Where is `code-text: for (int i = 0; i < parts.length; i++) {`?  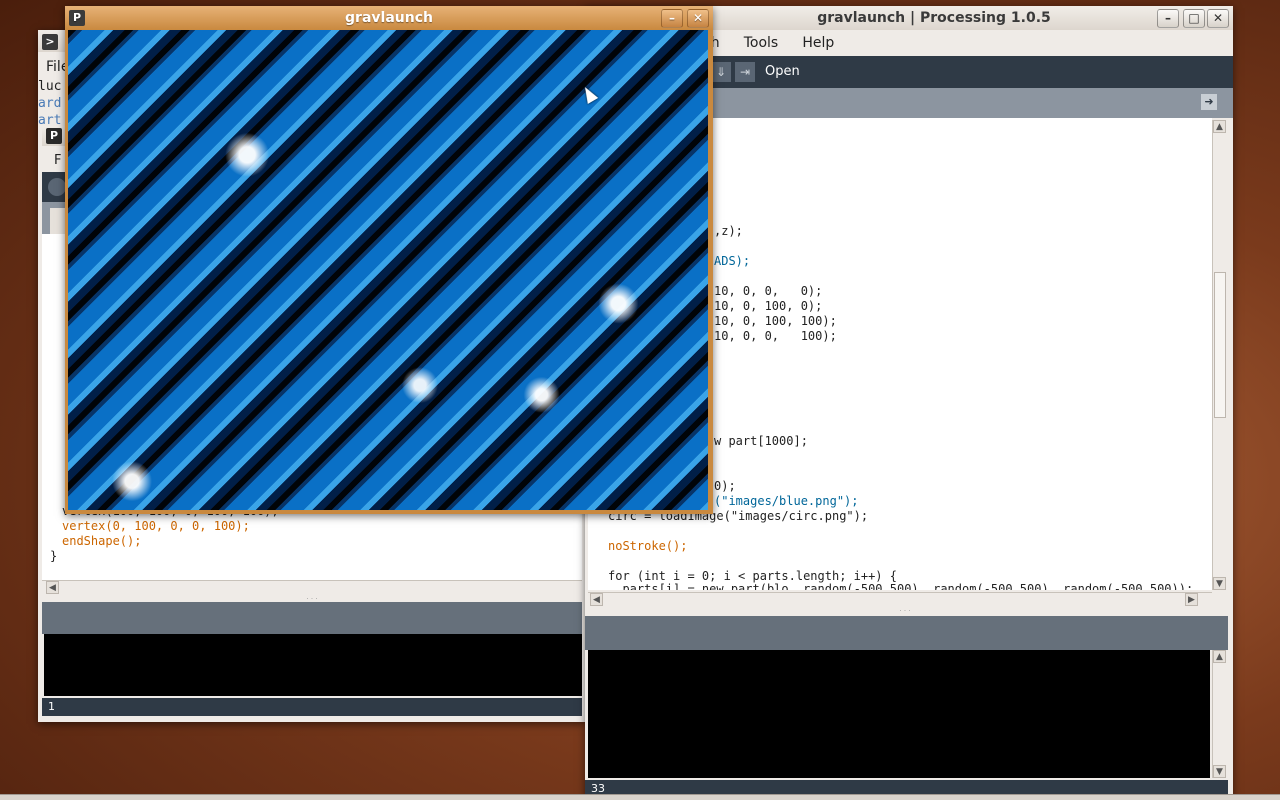
code-text: for (int i = 0; i < parts.length; i++) { is located at coordinates (752, 576).